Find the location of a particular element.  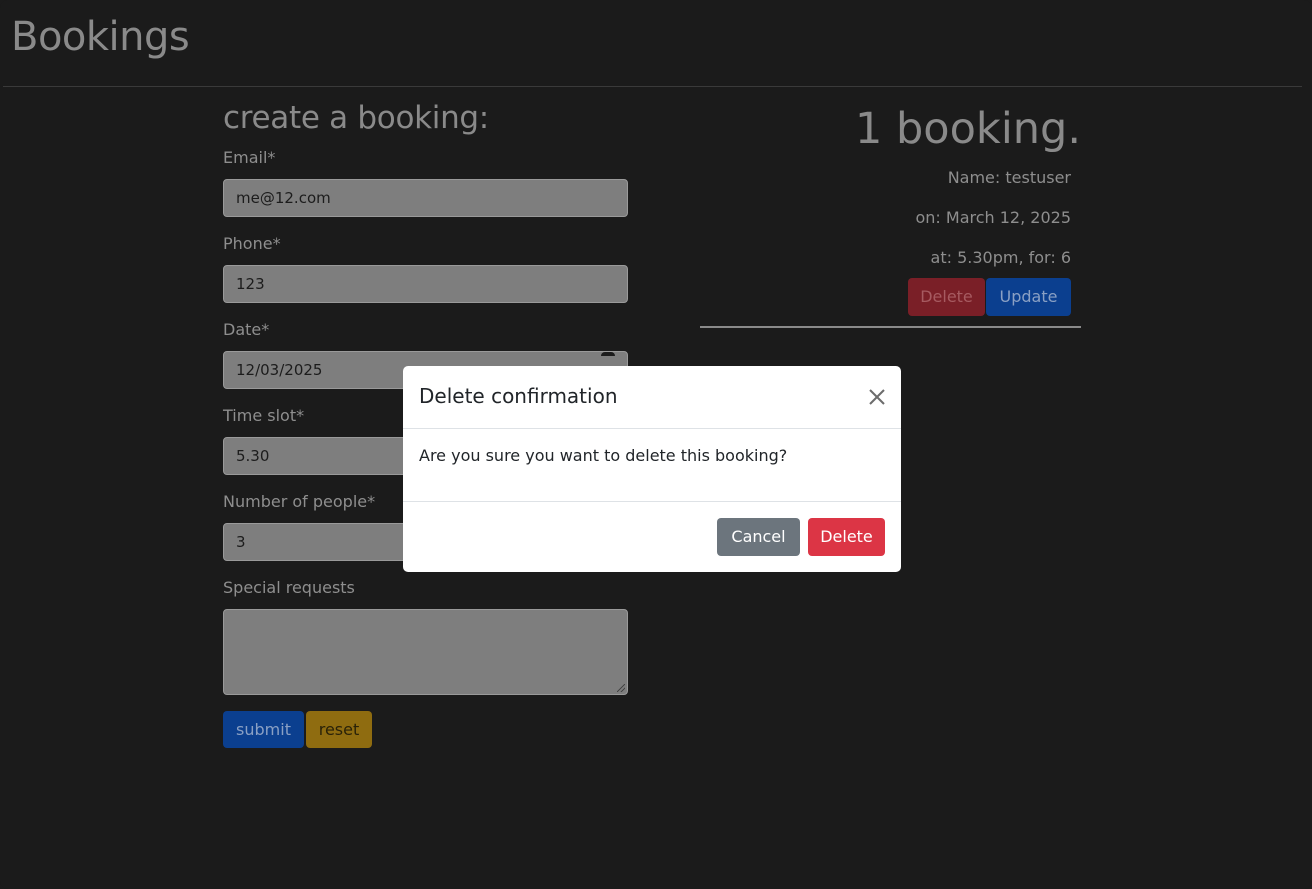

special-requests-label: Special requests is located at coordinates (289, 587).